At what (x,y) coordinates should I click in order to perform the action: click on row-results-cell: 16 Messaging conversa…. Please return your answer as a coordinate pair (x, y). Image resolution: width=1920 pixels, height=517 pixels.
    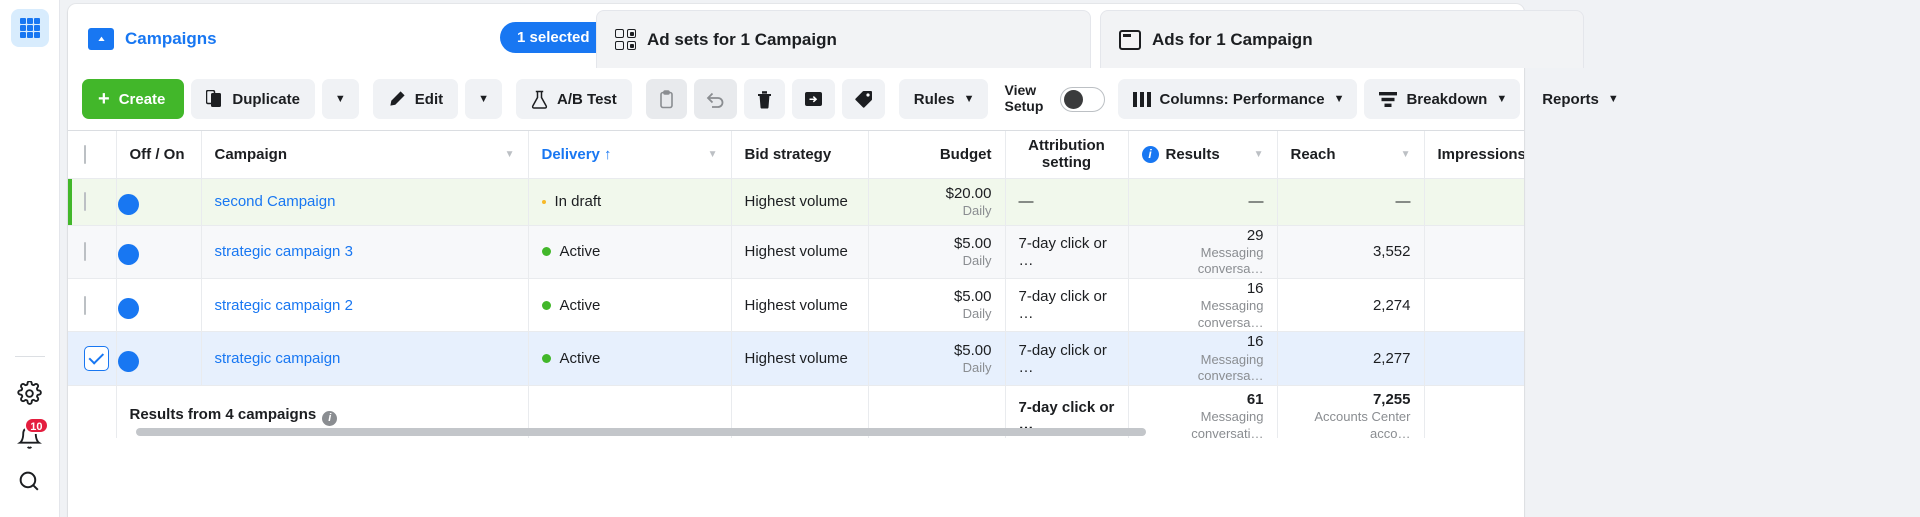
    Looking at the image, I should click on (1203, 305).